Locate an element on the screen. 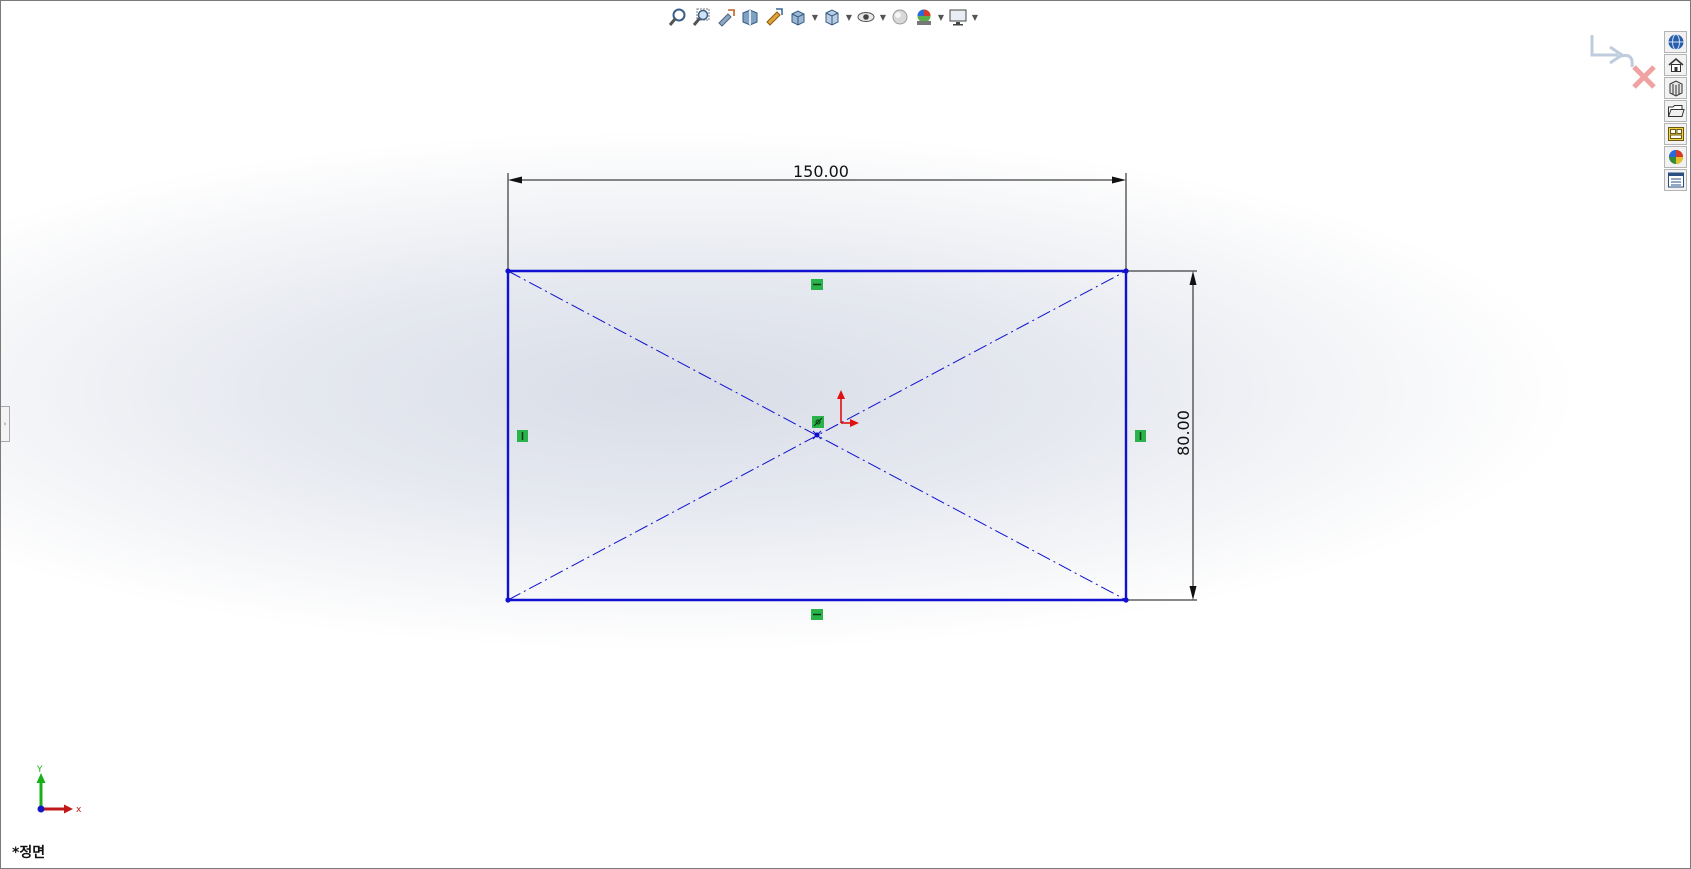 The height and width of the screenshot is (869, 1691). vertical-relation-left-icon is located at coordinates (522, 436).